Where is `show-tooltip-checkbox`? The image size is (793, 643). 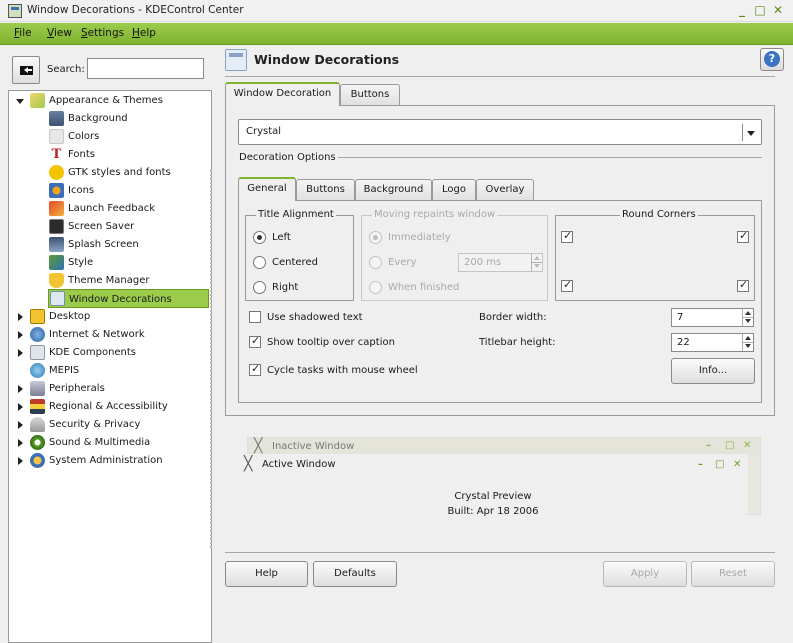 show-tooltip-checkbox is located at coordinates (255, 341).